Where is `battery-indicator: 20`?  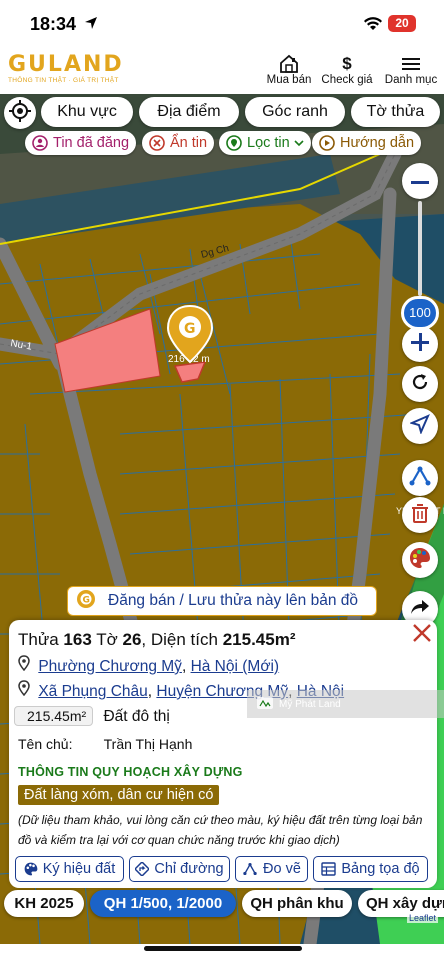
battery-indicator: 20 is located at coordinates (402, 23).